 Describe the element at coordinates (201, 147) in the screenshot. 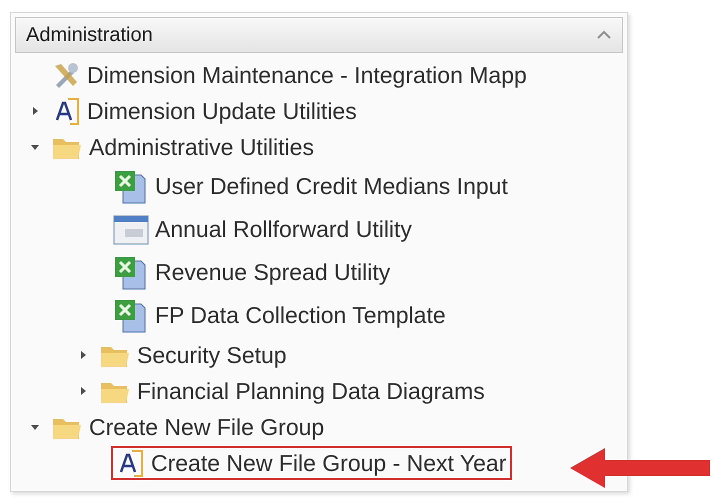

I see `tree-item: Administrative Utilities` at that location.